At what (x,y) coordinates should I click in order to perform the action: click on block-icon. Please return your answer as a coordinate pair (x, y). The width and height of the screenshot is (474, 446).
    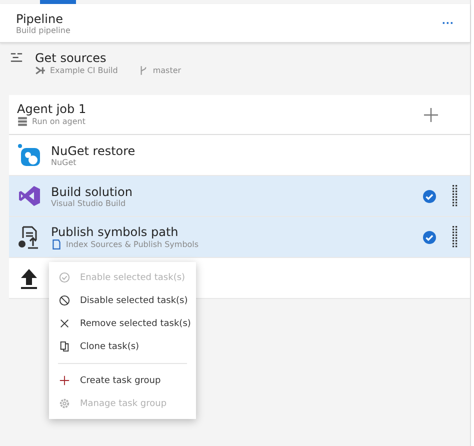
    Looking at the image, I should click on (64, 300).